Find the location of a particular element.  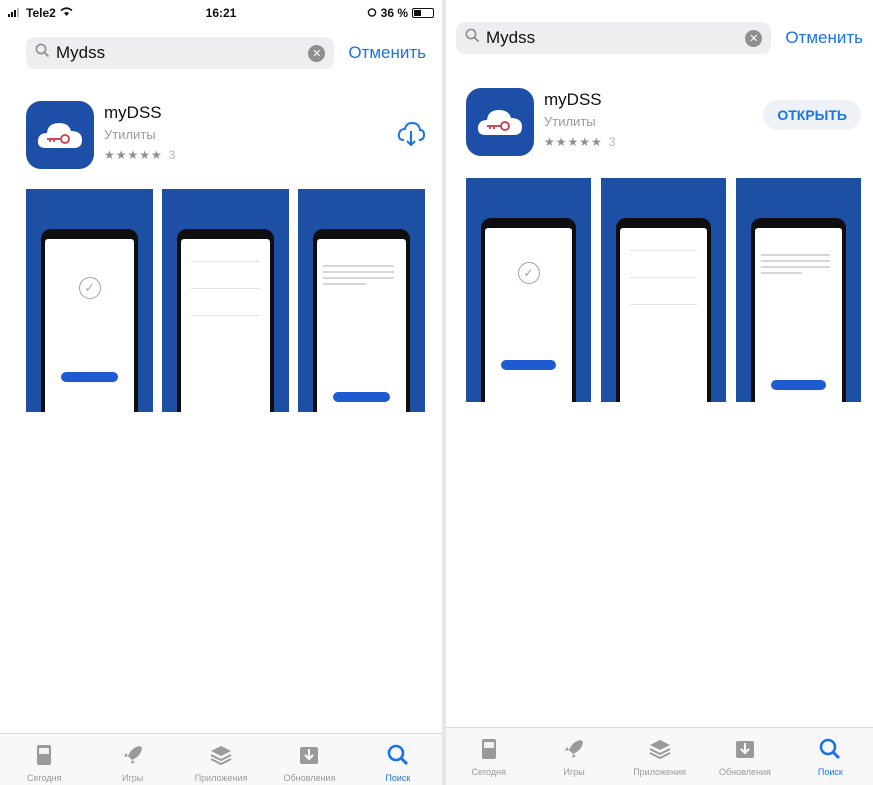

tab-label: Сегодня is located at coordinates (488, 772).